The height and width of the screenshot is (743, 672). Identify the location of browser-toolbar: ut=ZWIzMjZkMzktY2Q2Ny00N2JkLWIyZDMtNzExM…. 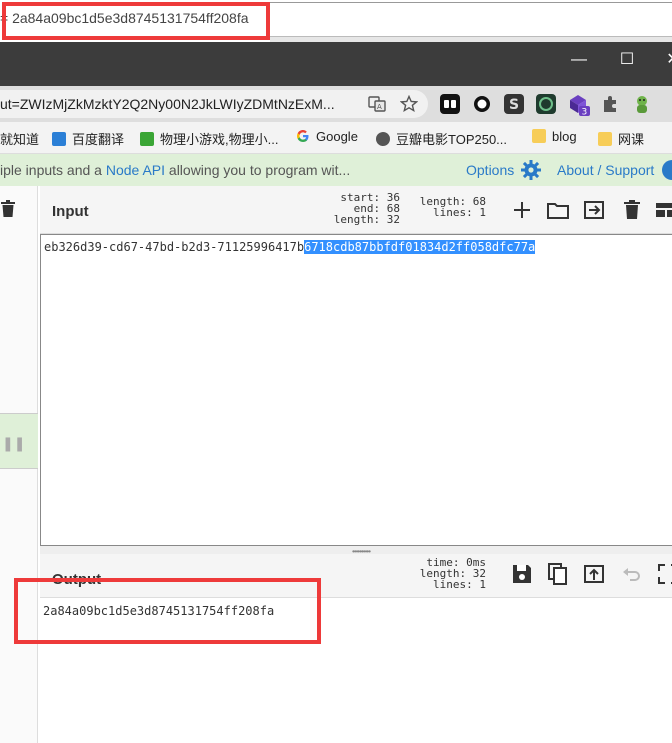
(336, 104).